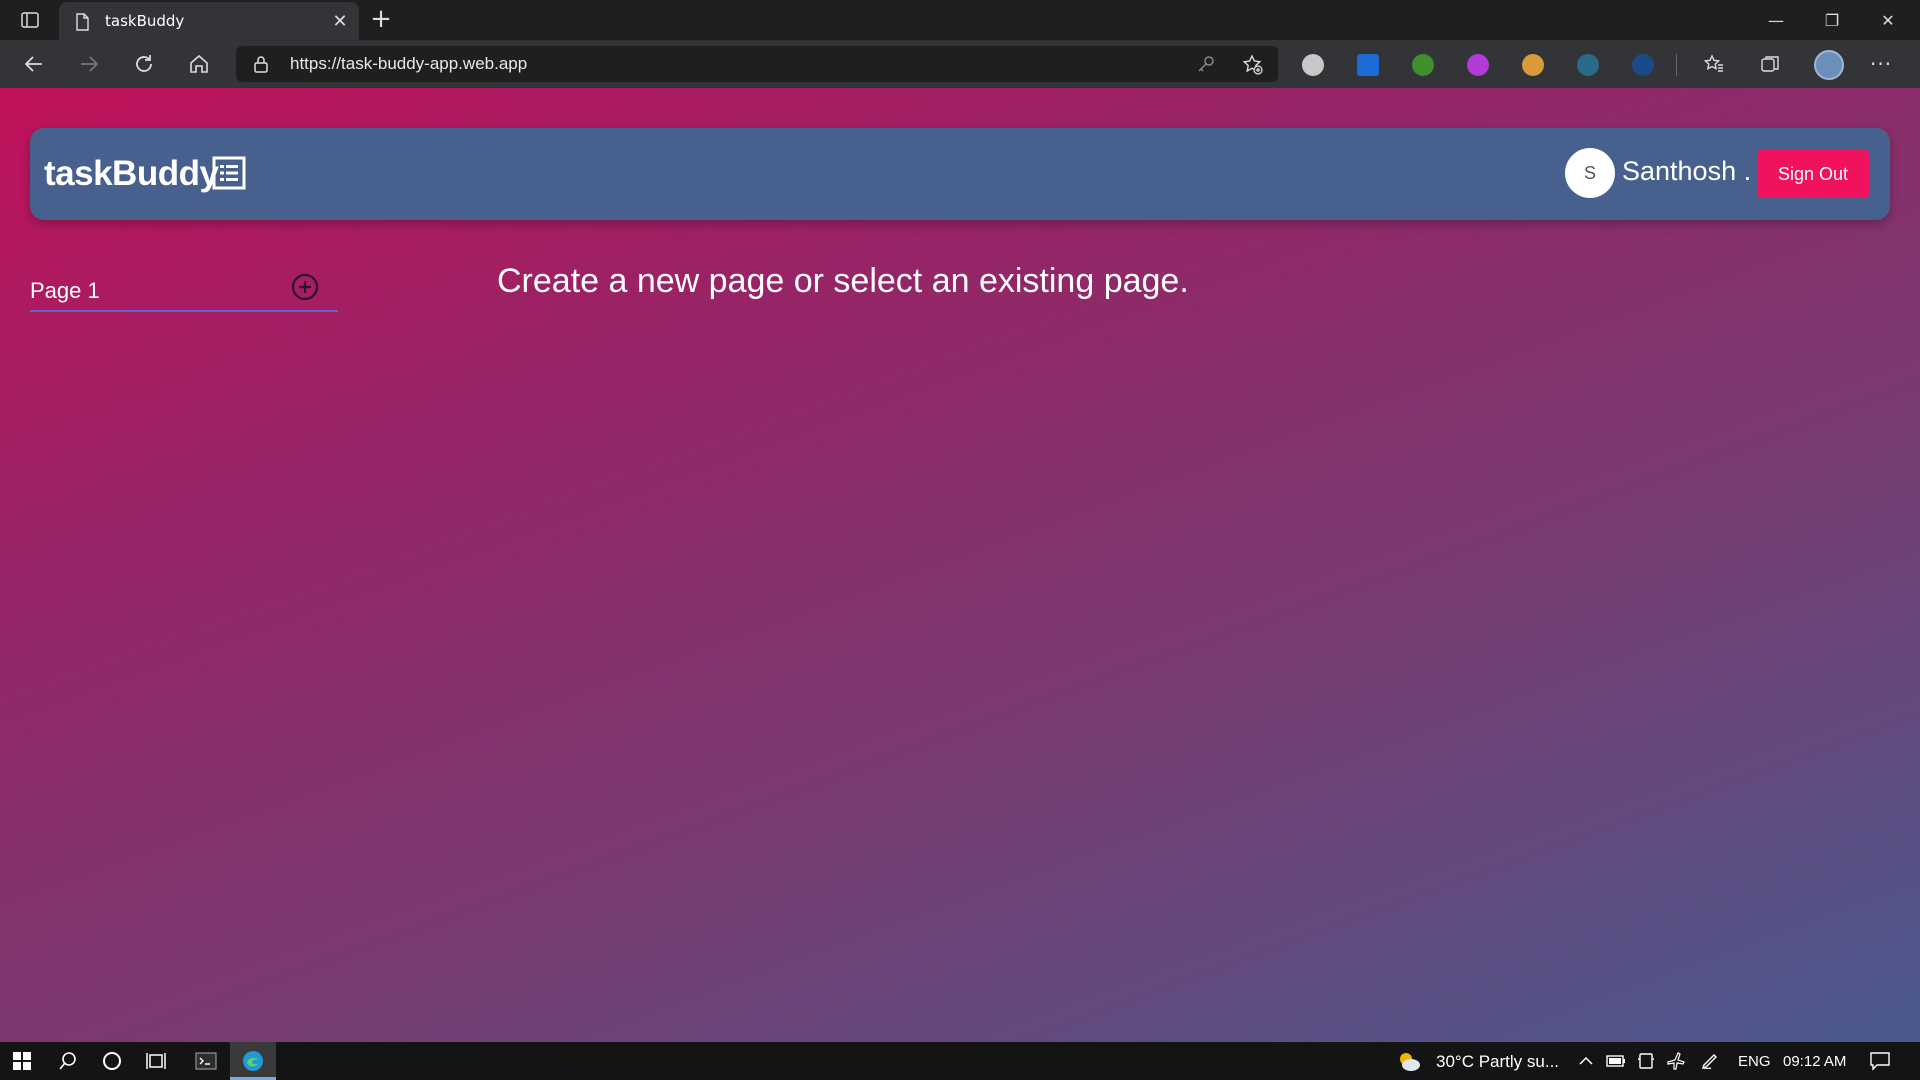 This screenshot has width=1920, height=1080. What do you see at coordinates (381, 19) in the screenshot?
I see `new-tab-button: +` at bounding box center [381, 19].